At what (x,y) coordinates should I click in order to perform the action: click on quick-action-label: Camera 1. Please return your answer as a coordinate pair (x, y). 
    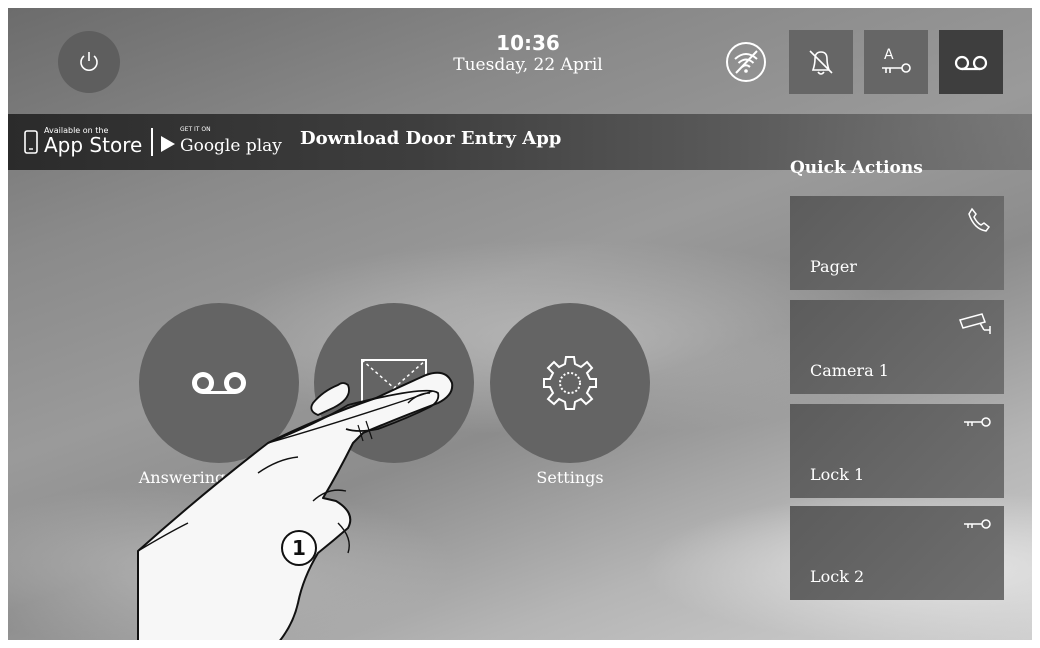
    Looking at the image, I should click on (849, 370).